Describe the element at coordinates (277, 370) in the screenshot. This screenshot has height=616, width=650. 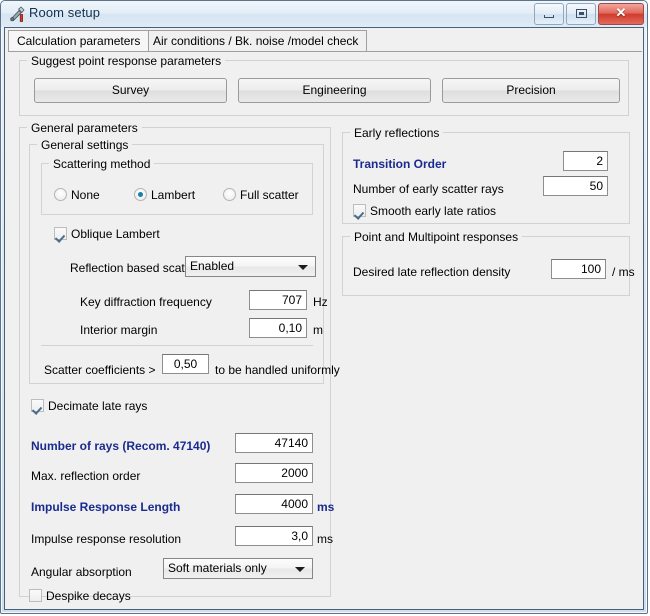
I see `scatter-coefficients-label-after: to be handled uniformly` at that location.